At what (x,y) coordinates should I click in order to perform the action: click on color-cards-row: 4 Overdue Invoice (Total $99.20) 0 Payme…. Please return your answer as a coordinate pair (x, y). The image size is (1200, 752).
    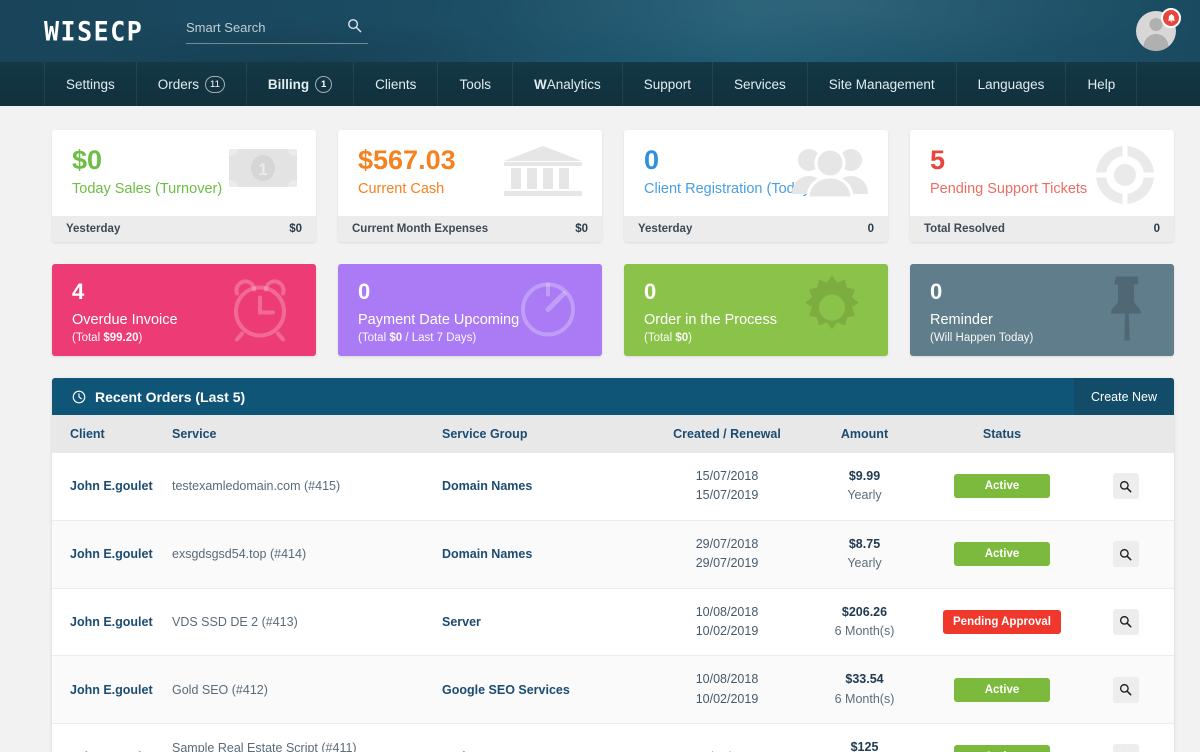
    Looking at the image, I should click on (613, 310).